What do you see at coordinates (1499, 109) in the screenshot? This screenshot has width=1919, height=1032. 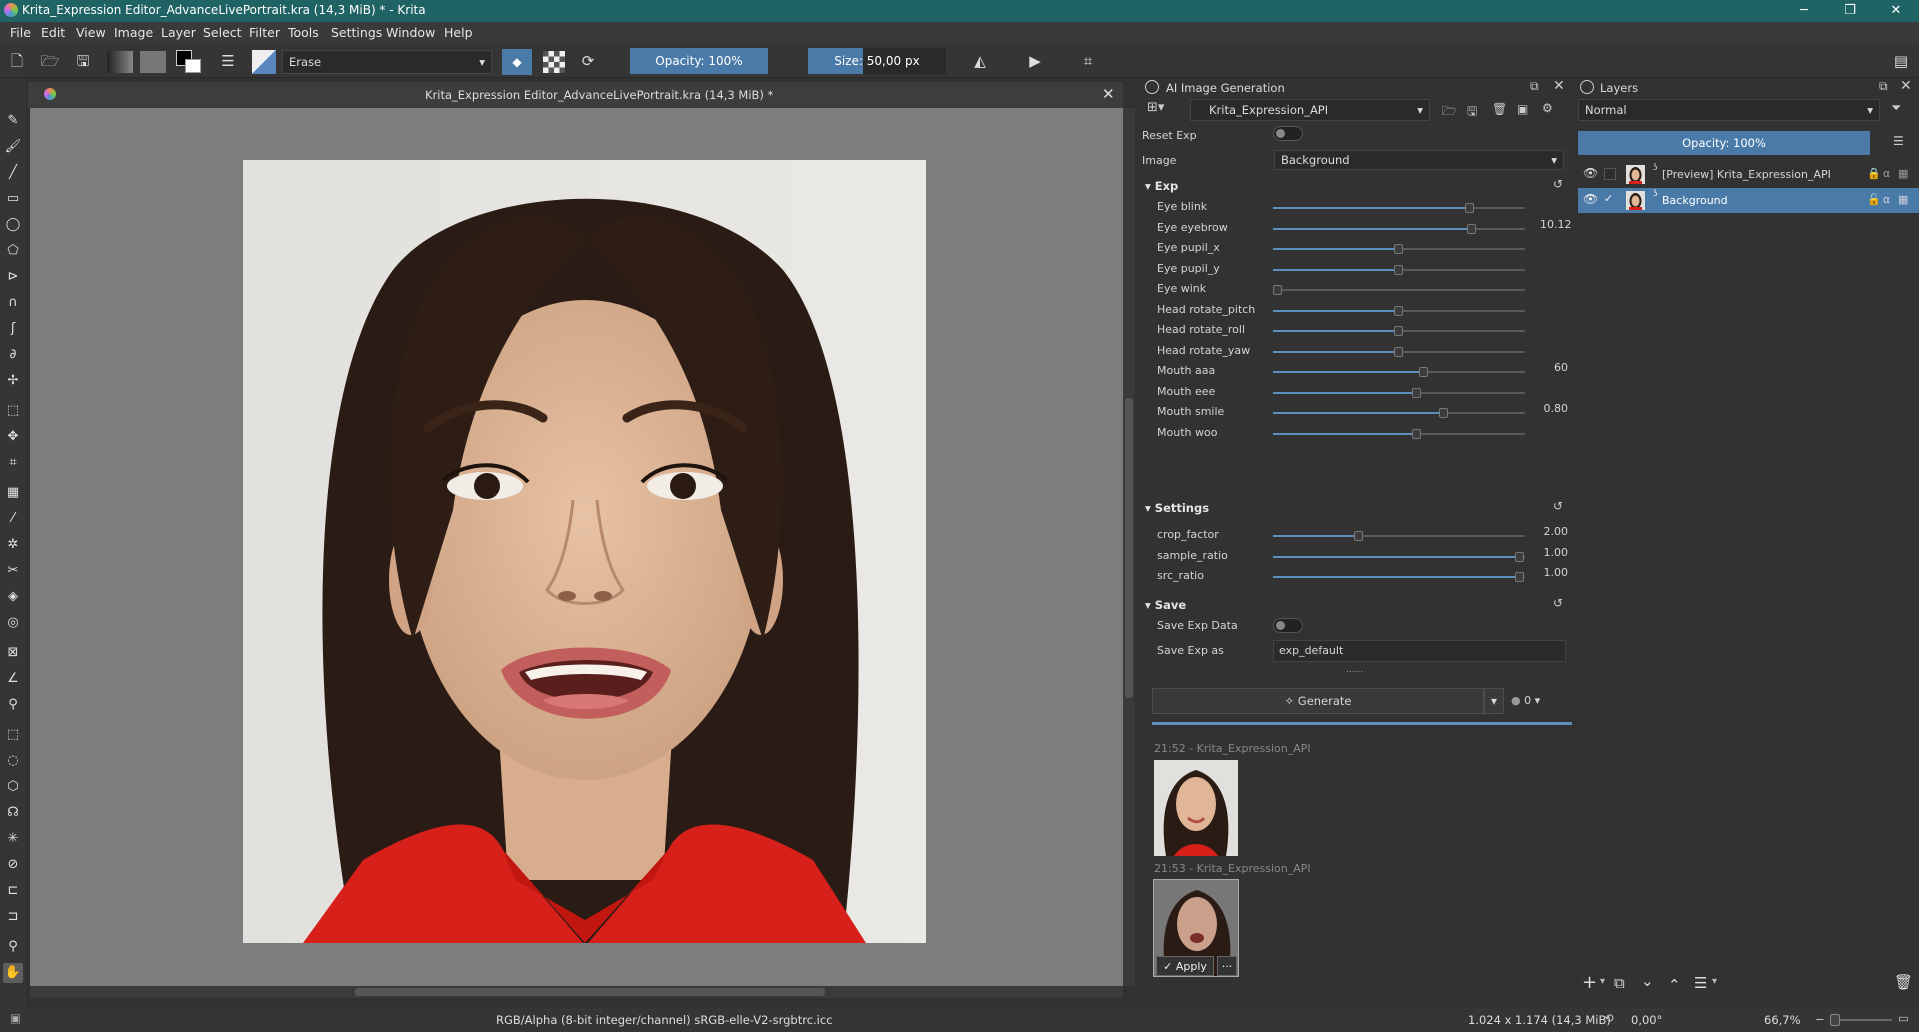 I see `trash-icon: 🗑` at bounding box center [1499, 109].